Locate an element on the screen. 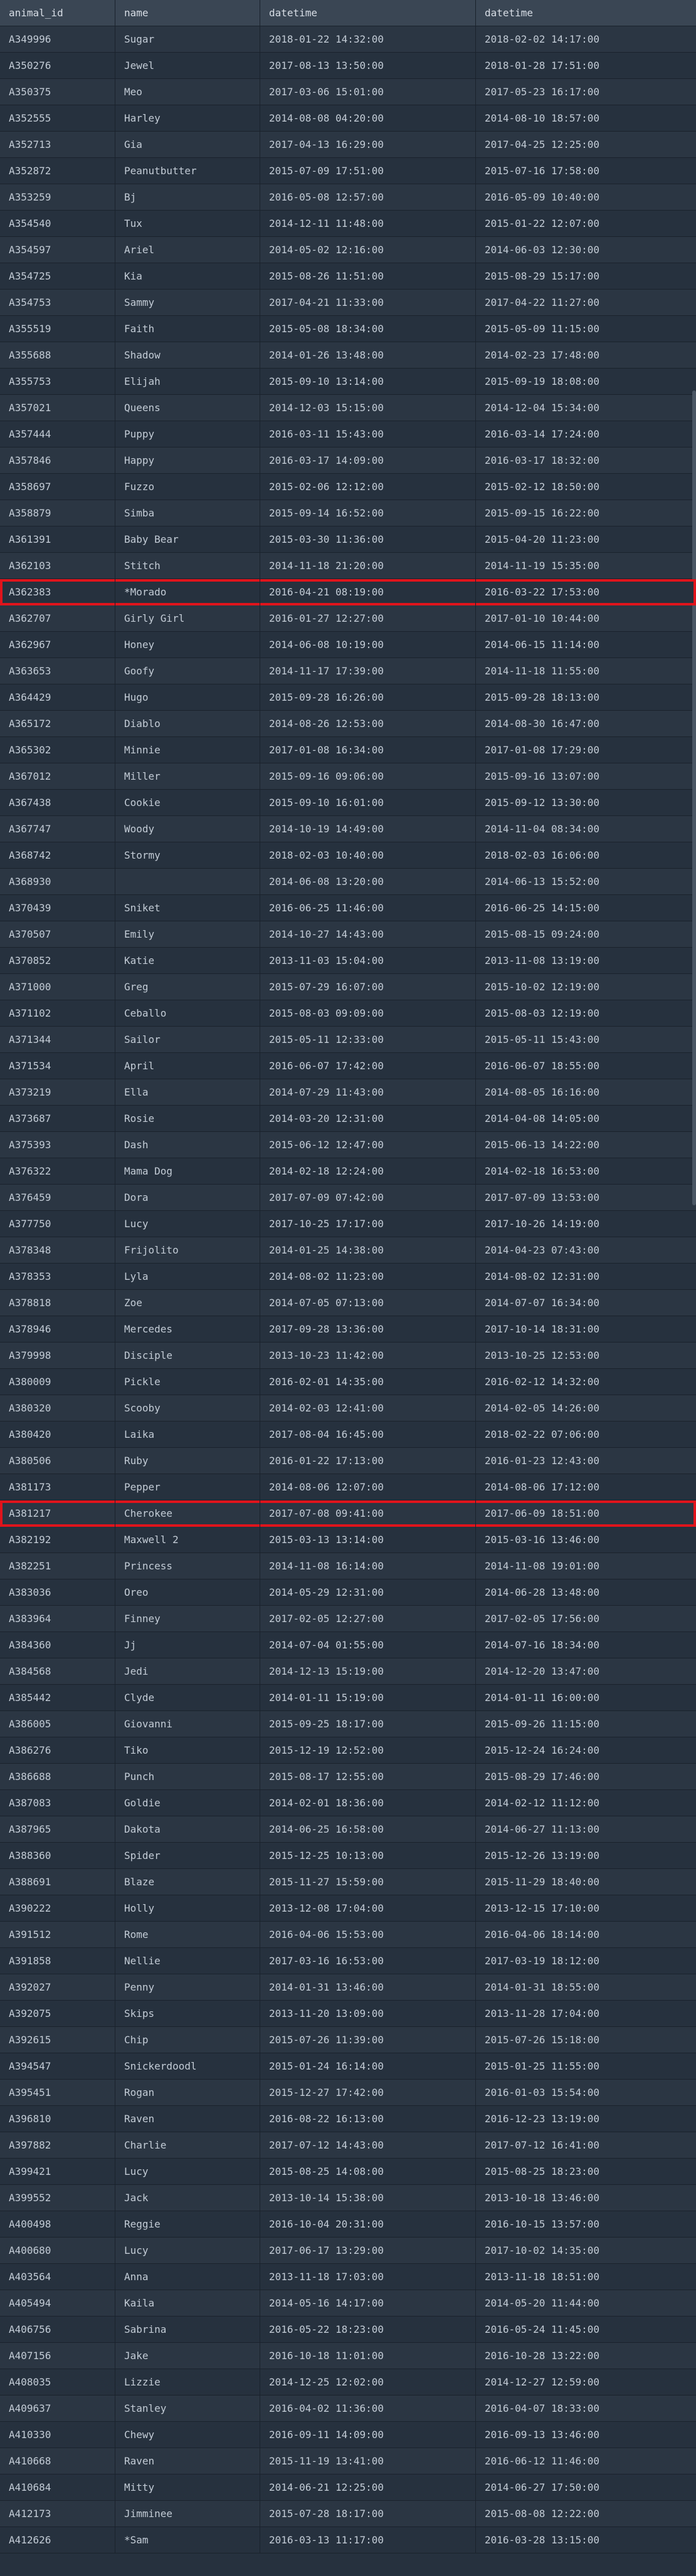 The height and width of the screenshot is (2576, 696). cell-datetime-out: 2017-07-12 16:41:00 is located at coordinates (586, 2145).